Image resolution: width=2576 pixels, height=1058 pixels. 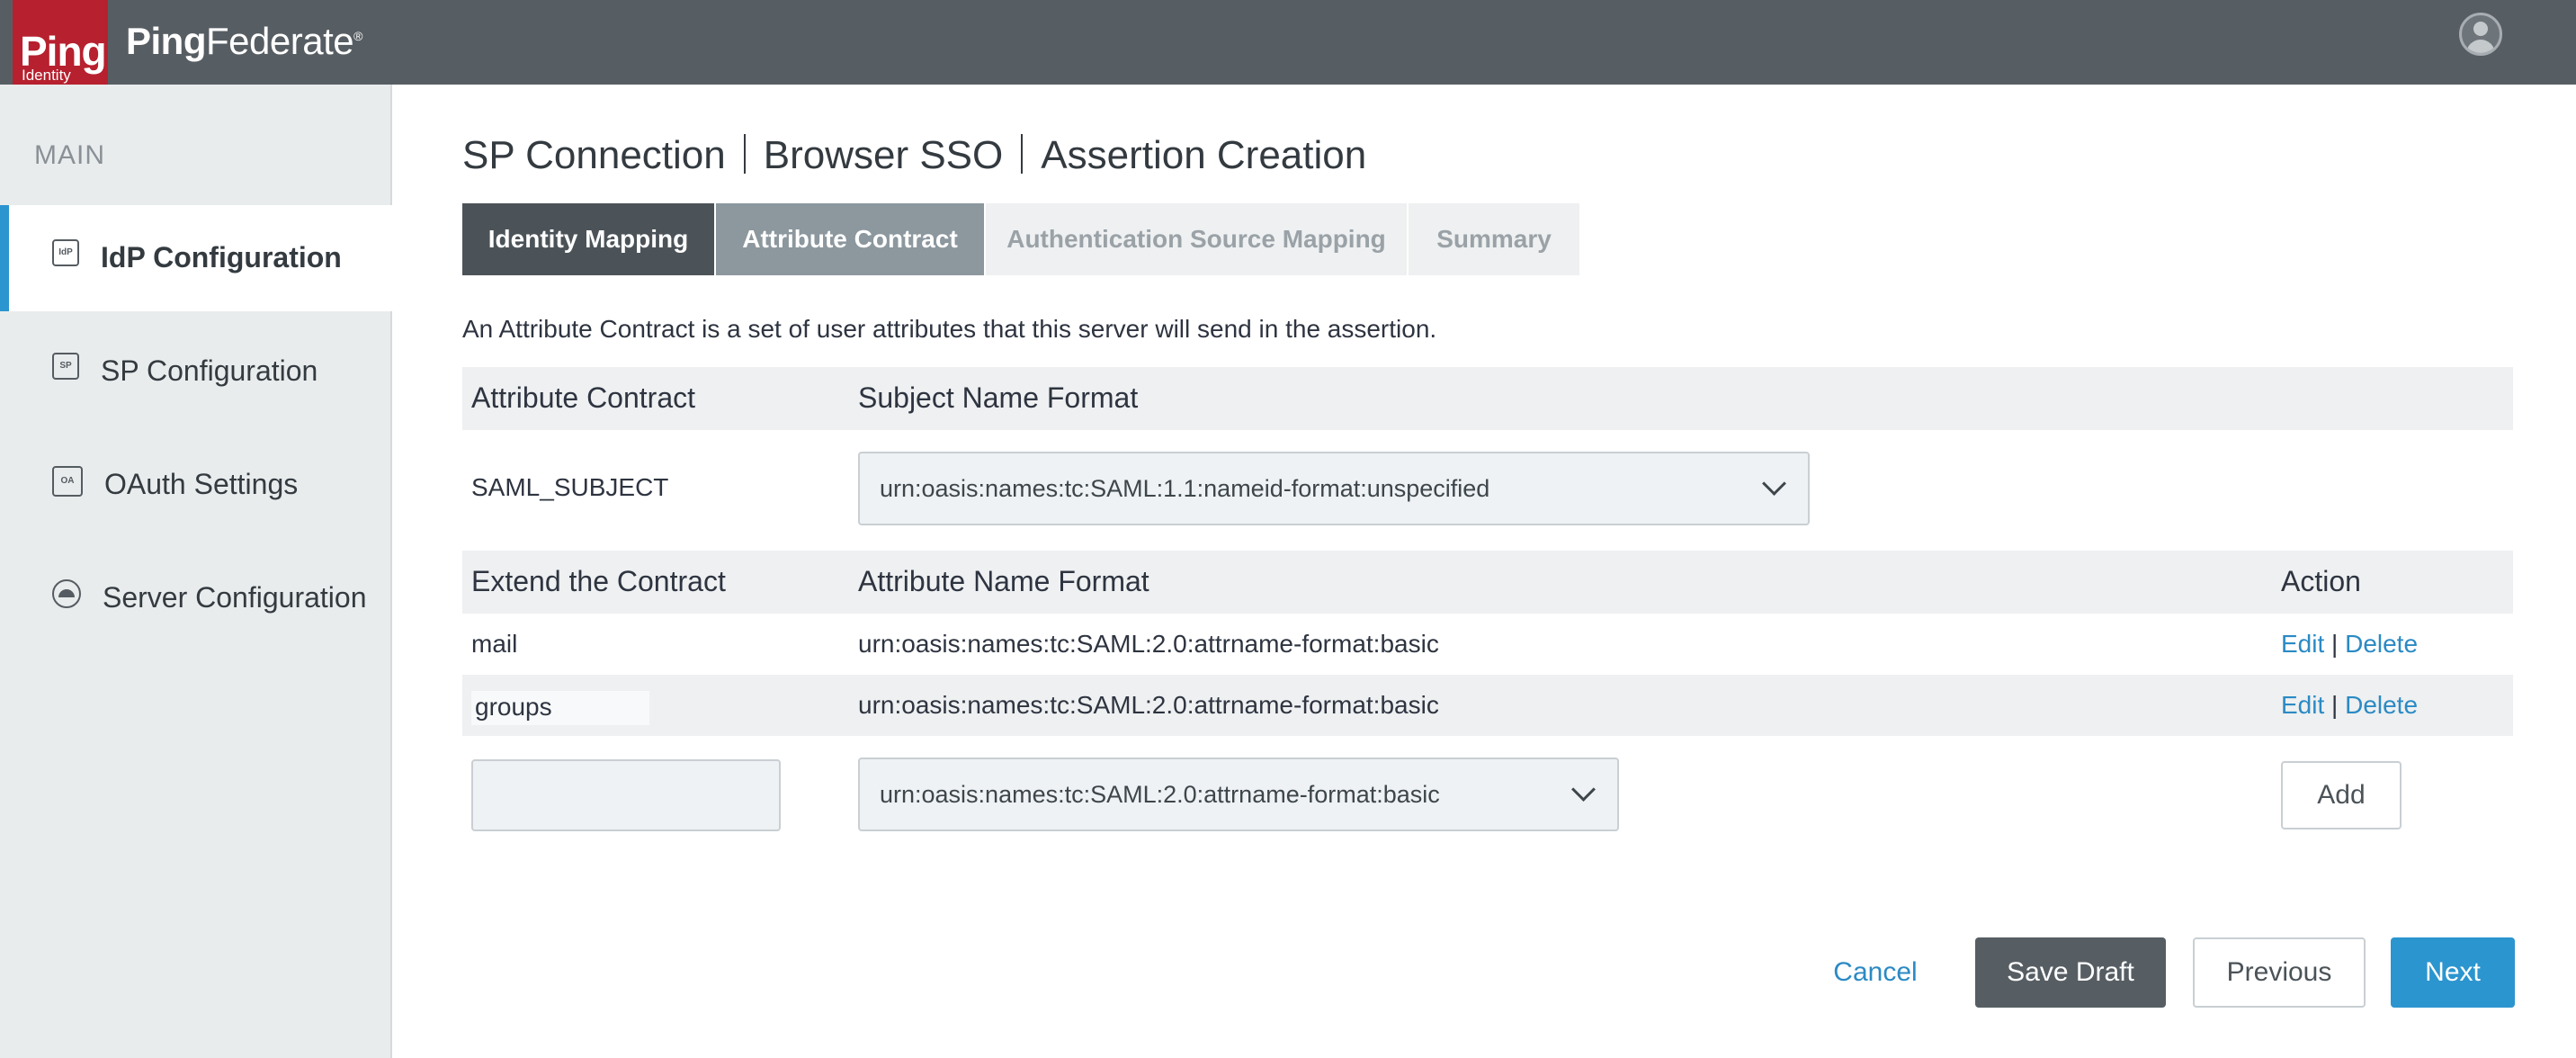 I want to click on column-header: Subject Name Format, so click(x=998, y=397).